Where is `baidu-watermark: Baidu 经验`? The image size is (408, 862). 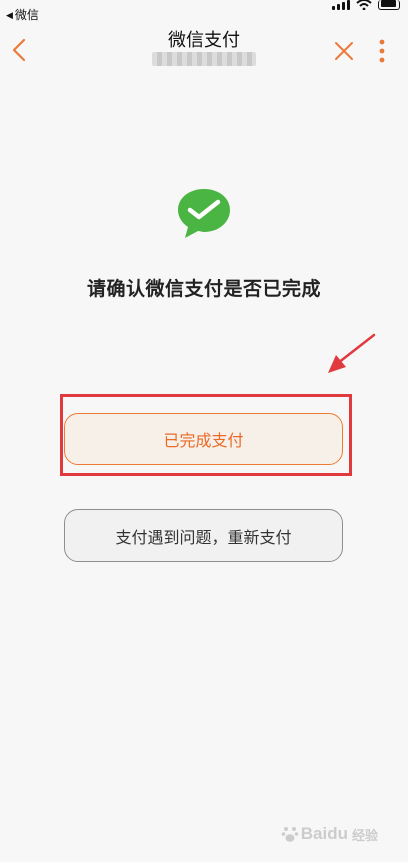 baidu-watermark: Baidu 经验 is located at coordinates (329, 834).